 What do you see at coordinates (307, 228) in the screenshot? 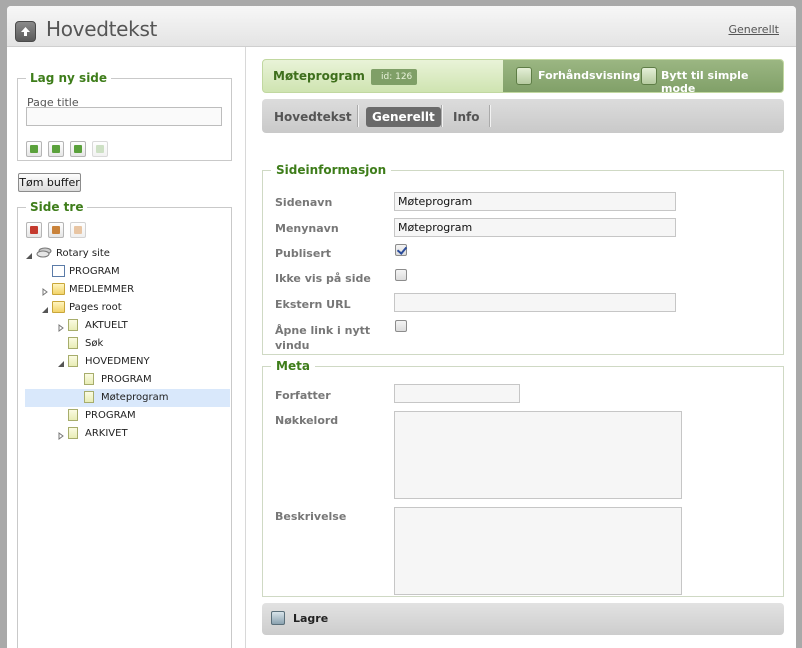
I see `menynavn-label: Menynavn` at bounding box center [307, 228].